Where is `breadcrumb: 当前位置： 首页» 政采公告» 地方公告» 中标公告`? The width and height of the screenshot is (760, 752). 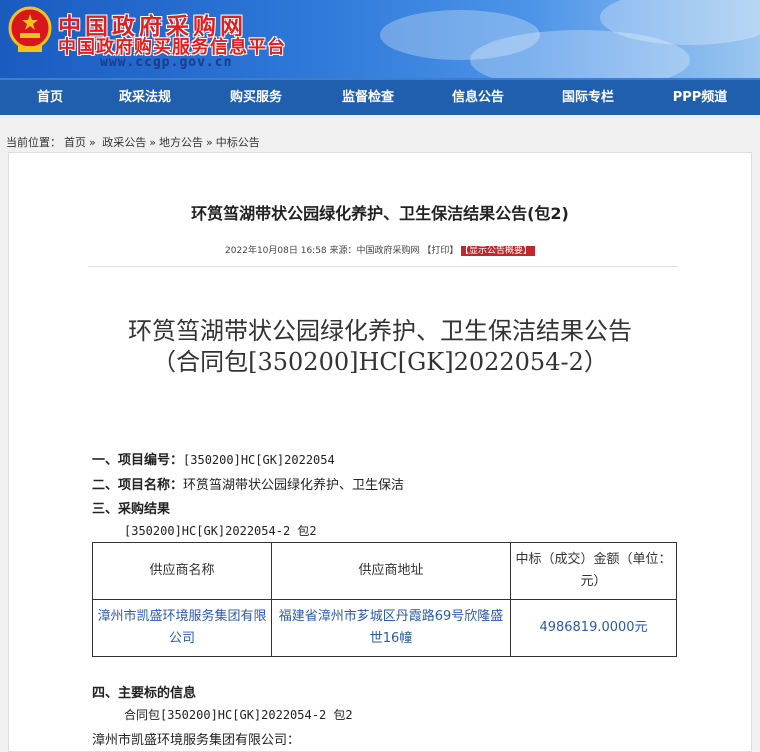
breadcrumb: 当前位置： 首页» 政采公告» 地方公告» 中标公告 is located at coordinates (134, 142).